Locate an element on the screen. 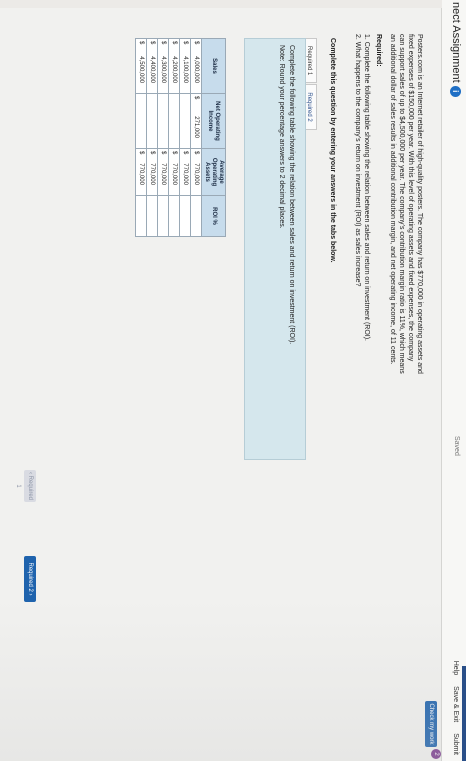  header-sales: Sales is located at coordinates (213, 66).